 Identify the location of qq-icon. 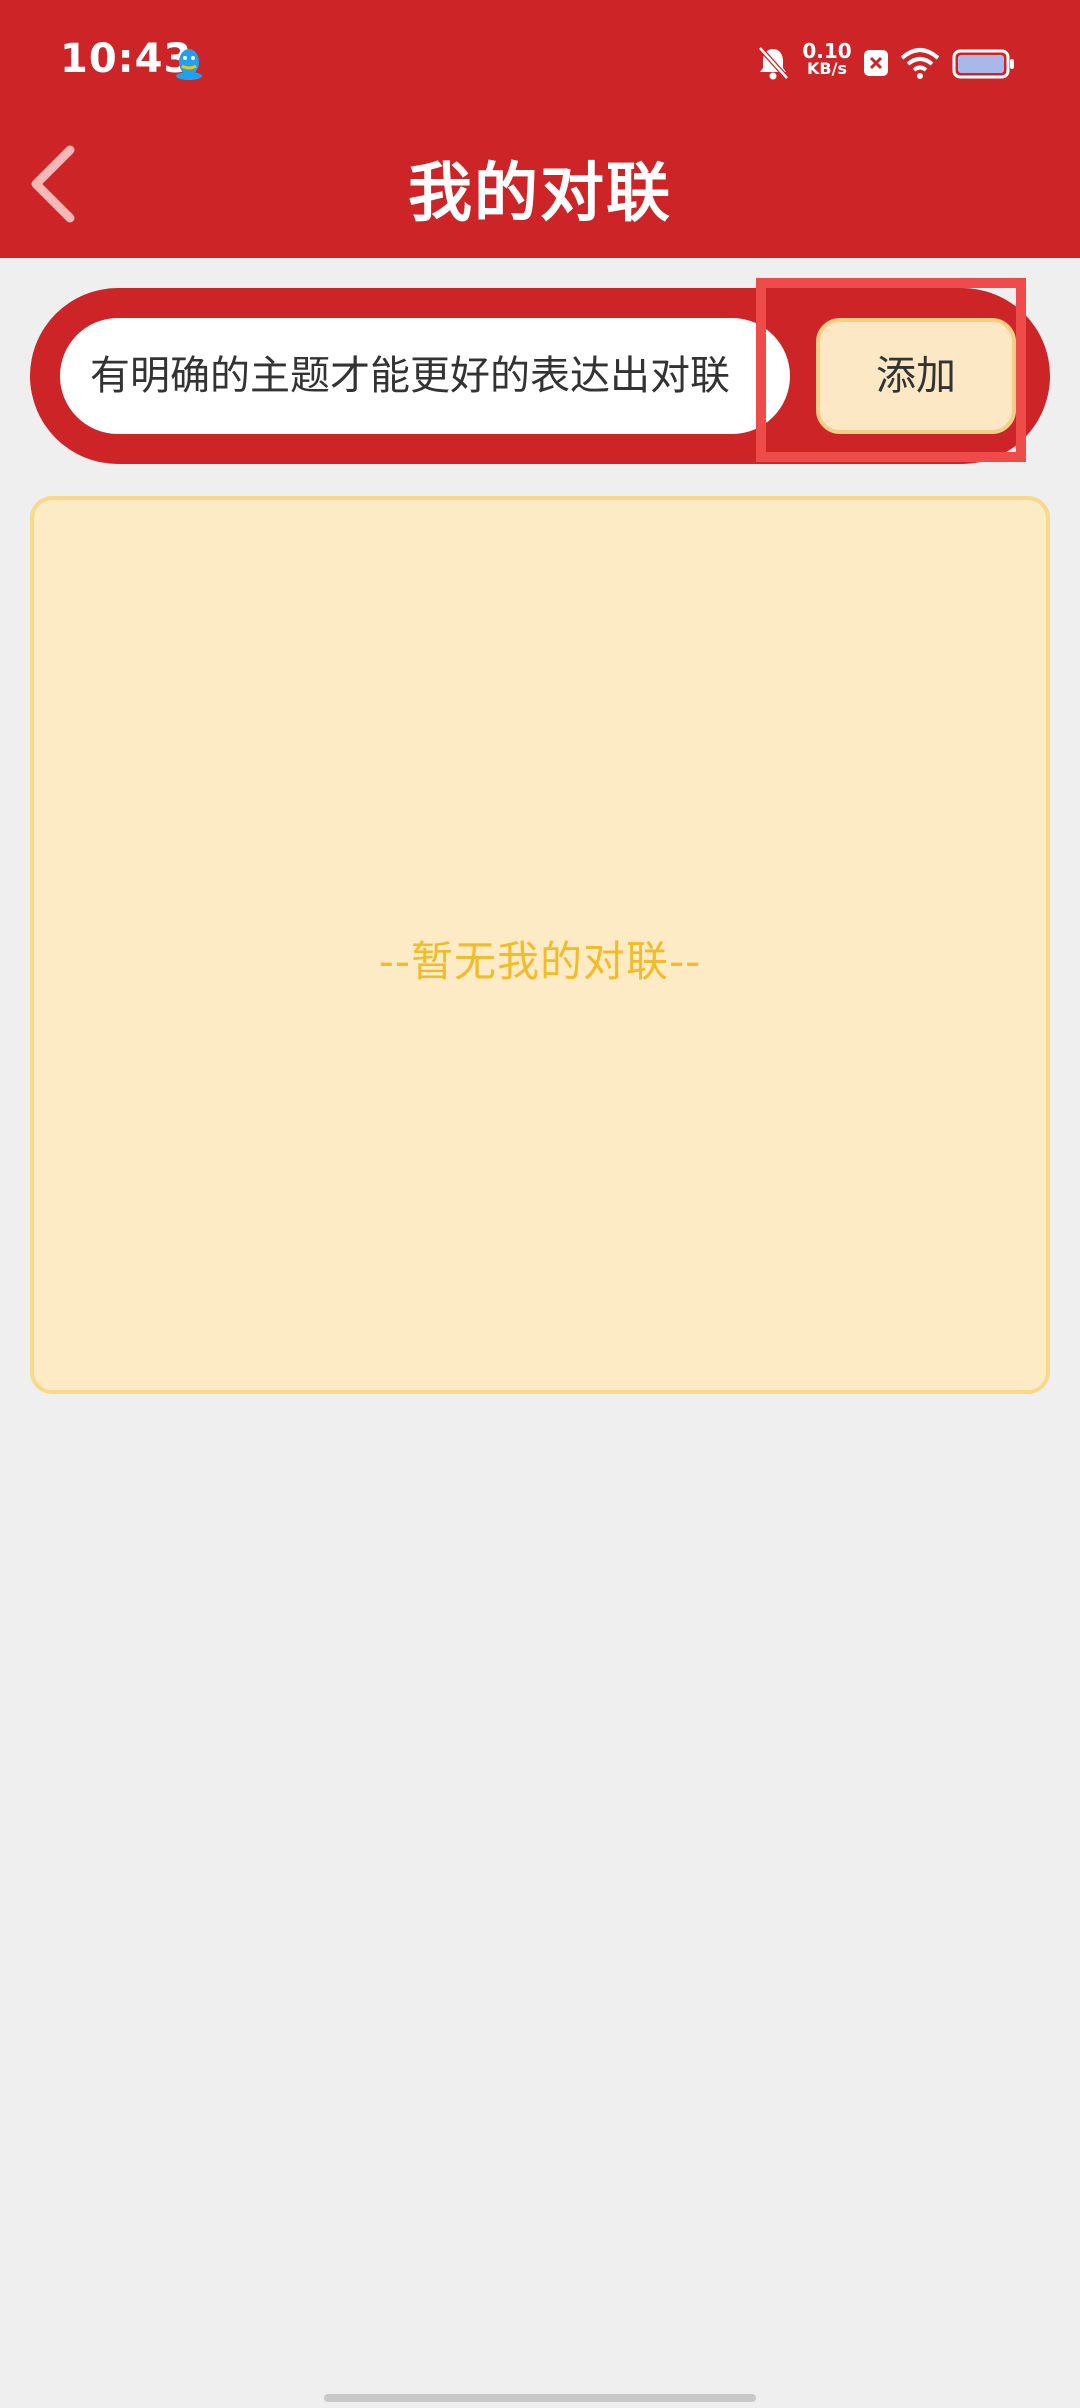
(189, 64).